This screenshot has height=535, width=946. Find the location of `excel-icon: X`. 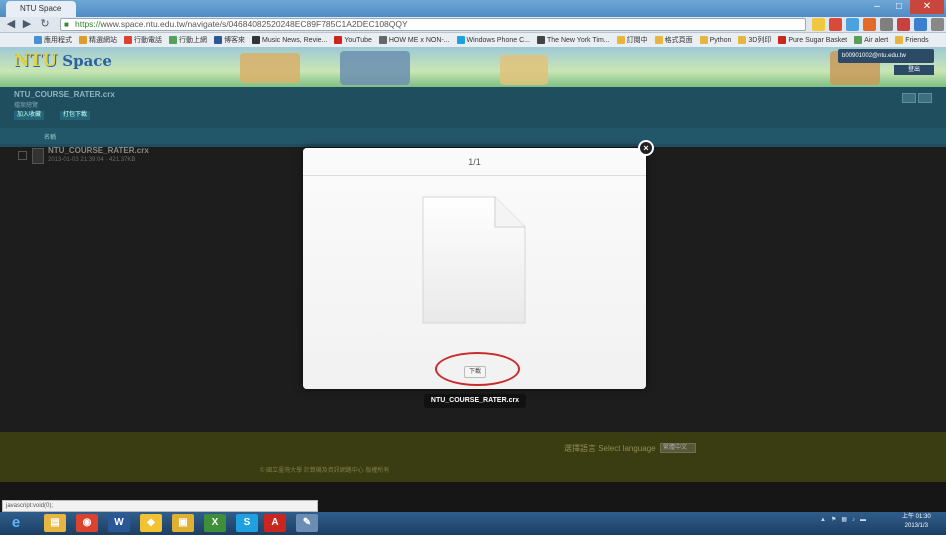

excel-icon: X is located at coordinates (215, 523).